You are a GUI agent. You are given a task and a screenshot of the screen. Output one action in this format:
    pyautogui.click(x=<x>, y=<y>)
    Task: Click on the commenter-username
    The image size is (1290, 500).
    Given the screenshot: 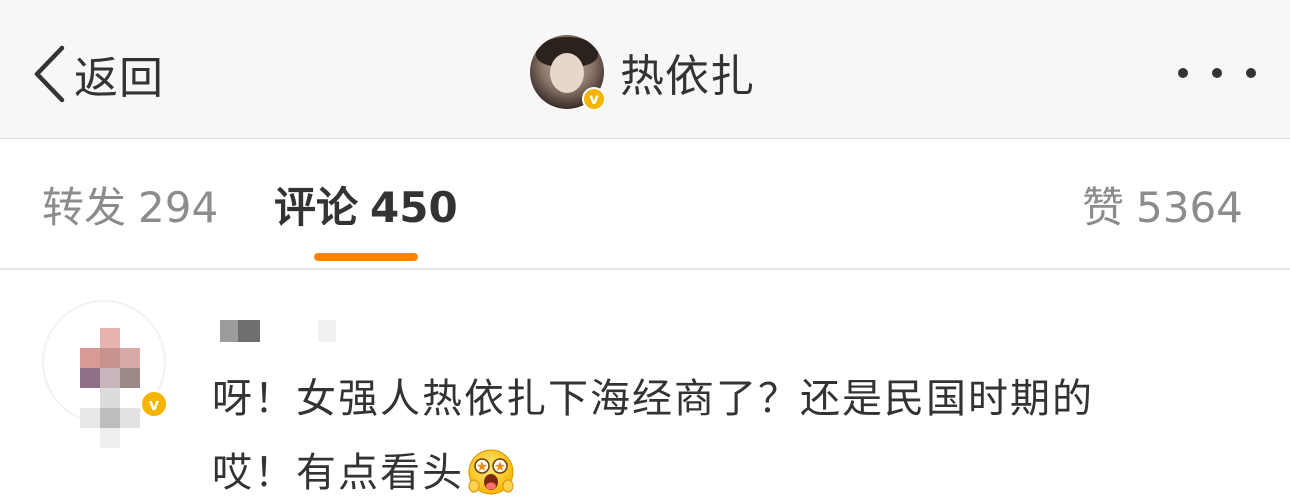 What is the action you would take?
    pyautogui.click(x=278, y=331)
    